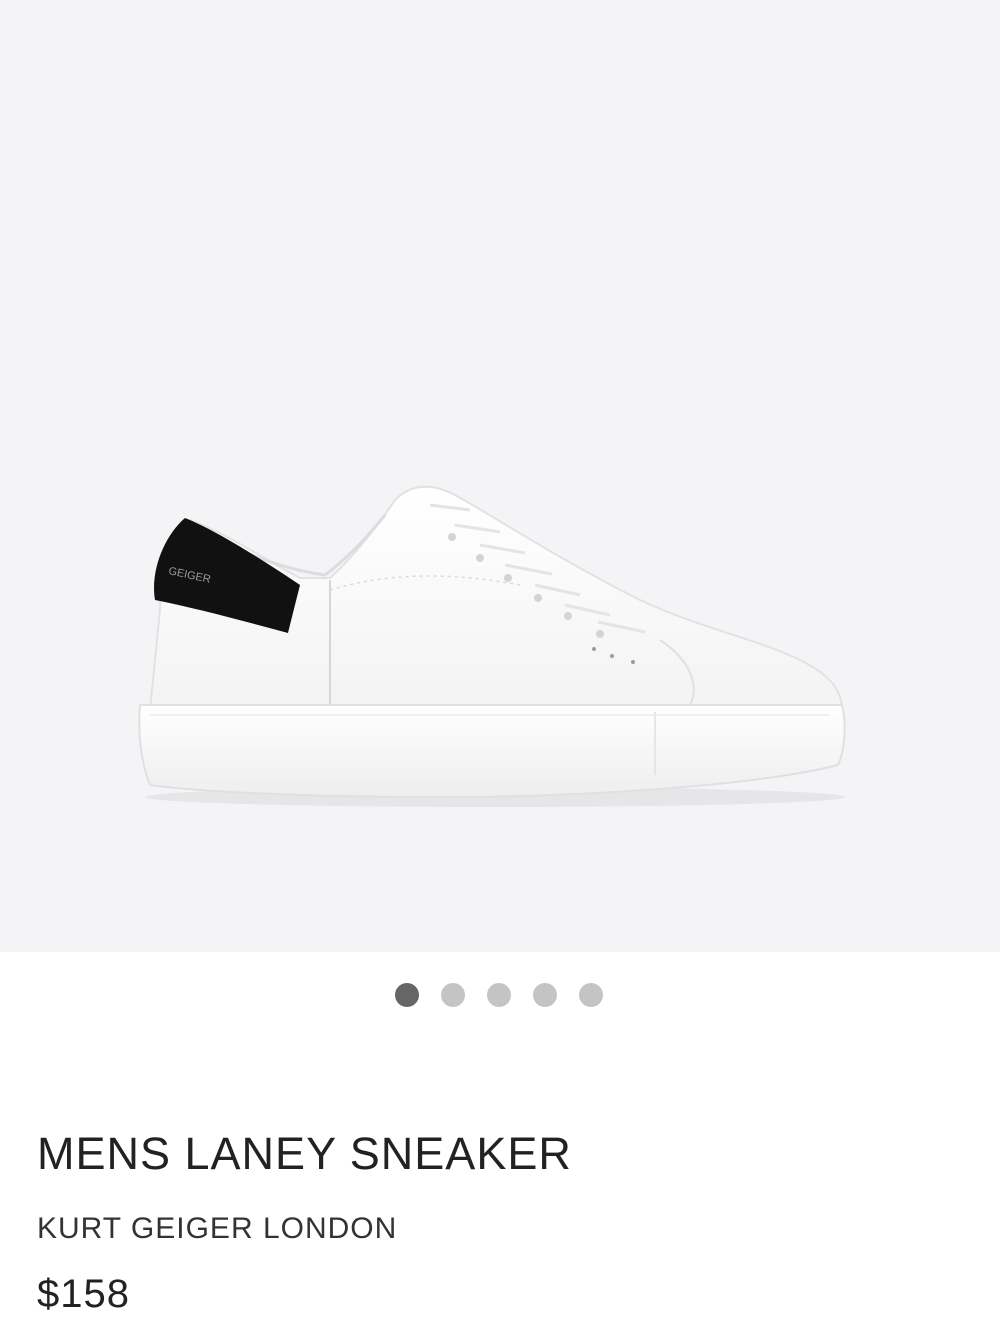  I want to click on gallery-pagination, so click(499, 995).